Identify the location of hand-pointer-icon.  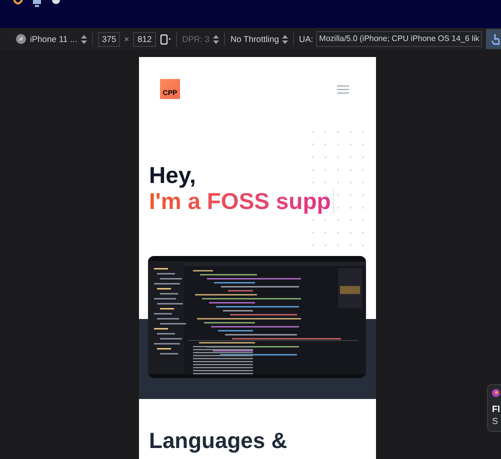
(496, 39).